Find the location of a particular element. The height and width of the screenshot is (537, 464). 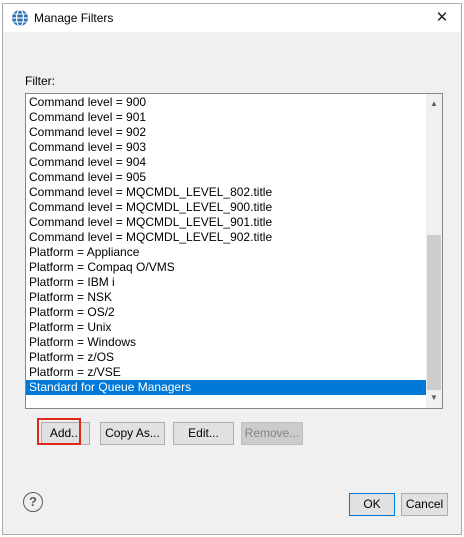

filter-list-item: Command level = 904 is located at coordinates (226, 162).